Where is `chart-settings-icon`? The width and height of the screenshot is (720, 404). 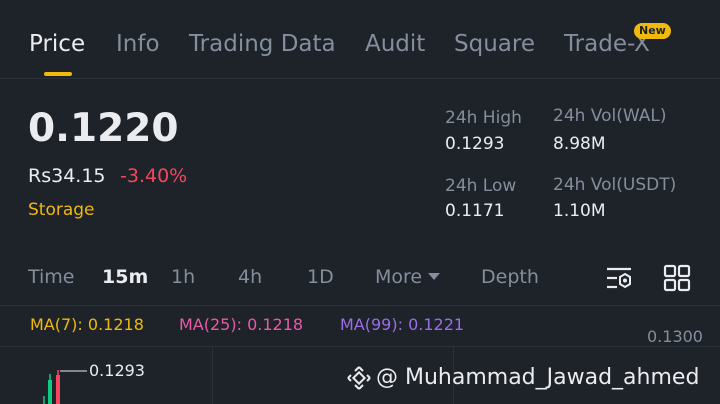
chart-settings-icon is located at coordinates (619, 278).